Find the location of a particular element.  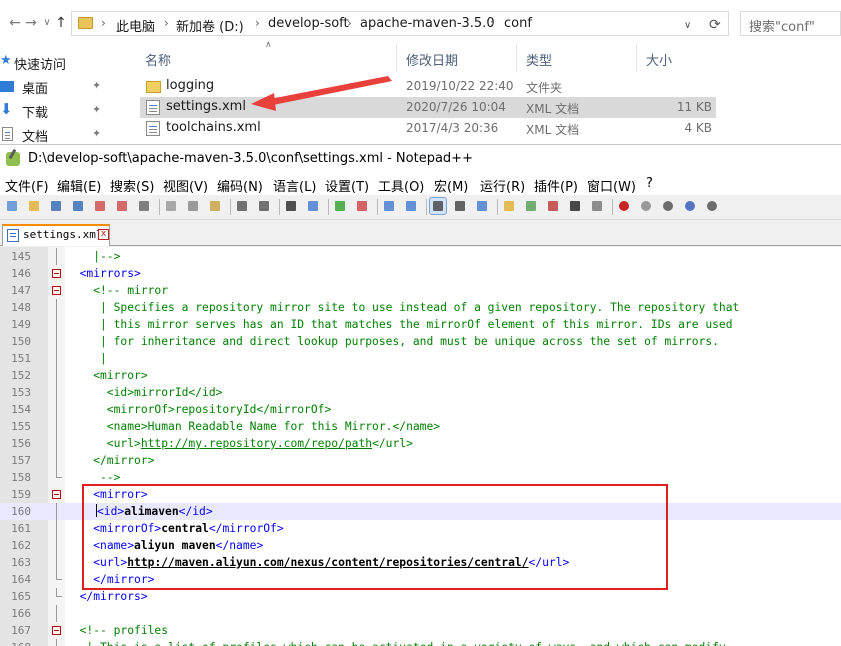

close-icon is located at coordinates (100, 206).